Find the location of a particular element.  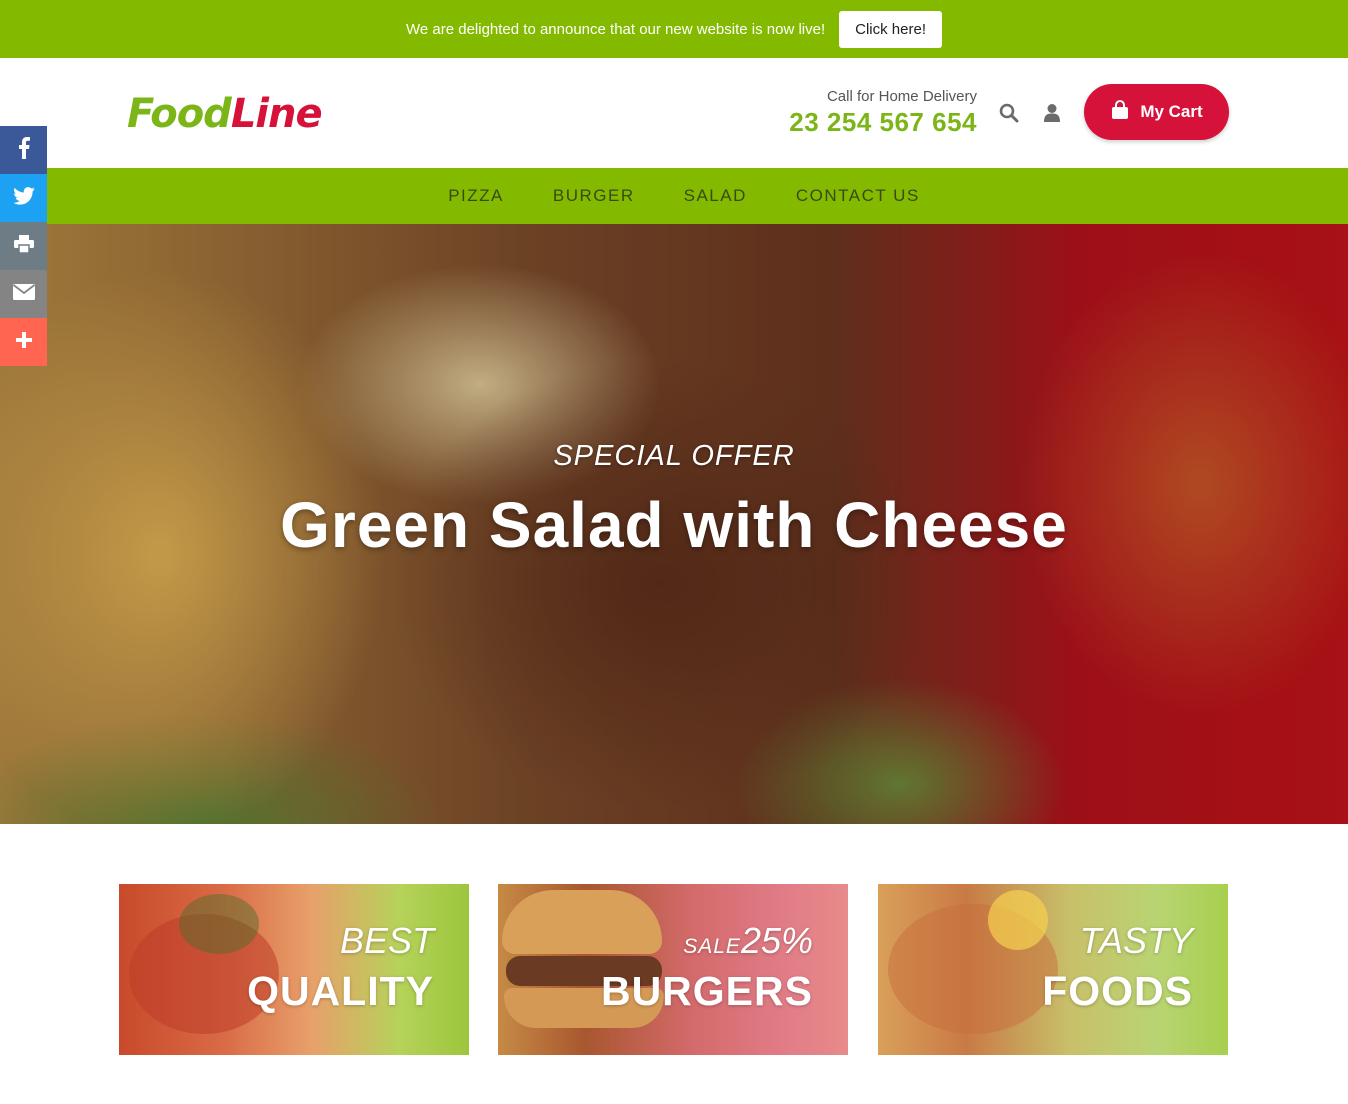

plus-icon is located at coordinates (23, 342).